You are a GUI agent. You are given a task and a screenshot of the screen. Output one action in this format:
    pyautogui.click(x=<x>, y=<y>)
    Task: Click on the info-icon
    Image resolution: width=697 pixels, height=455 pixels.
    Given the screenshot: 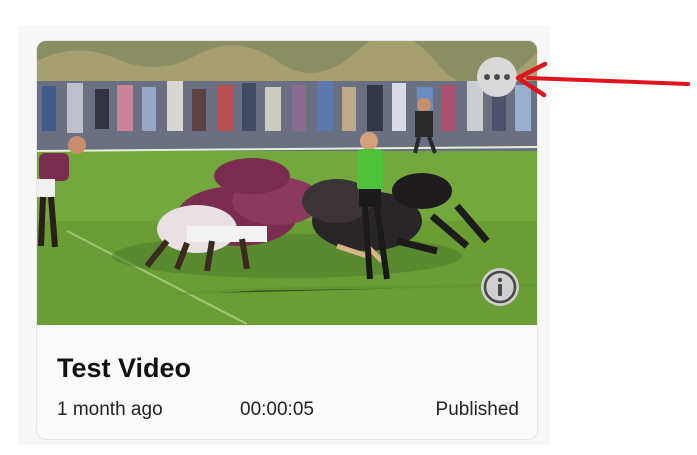 What is the action you would take?
    pyautogui.click(x=500, y=287)
    